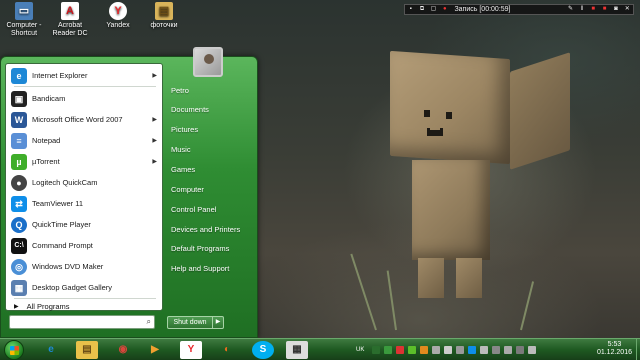 The height and width of the screenshot is (360, 640). I want to click on pin-icon: ▪, so click(410, 9).